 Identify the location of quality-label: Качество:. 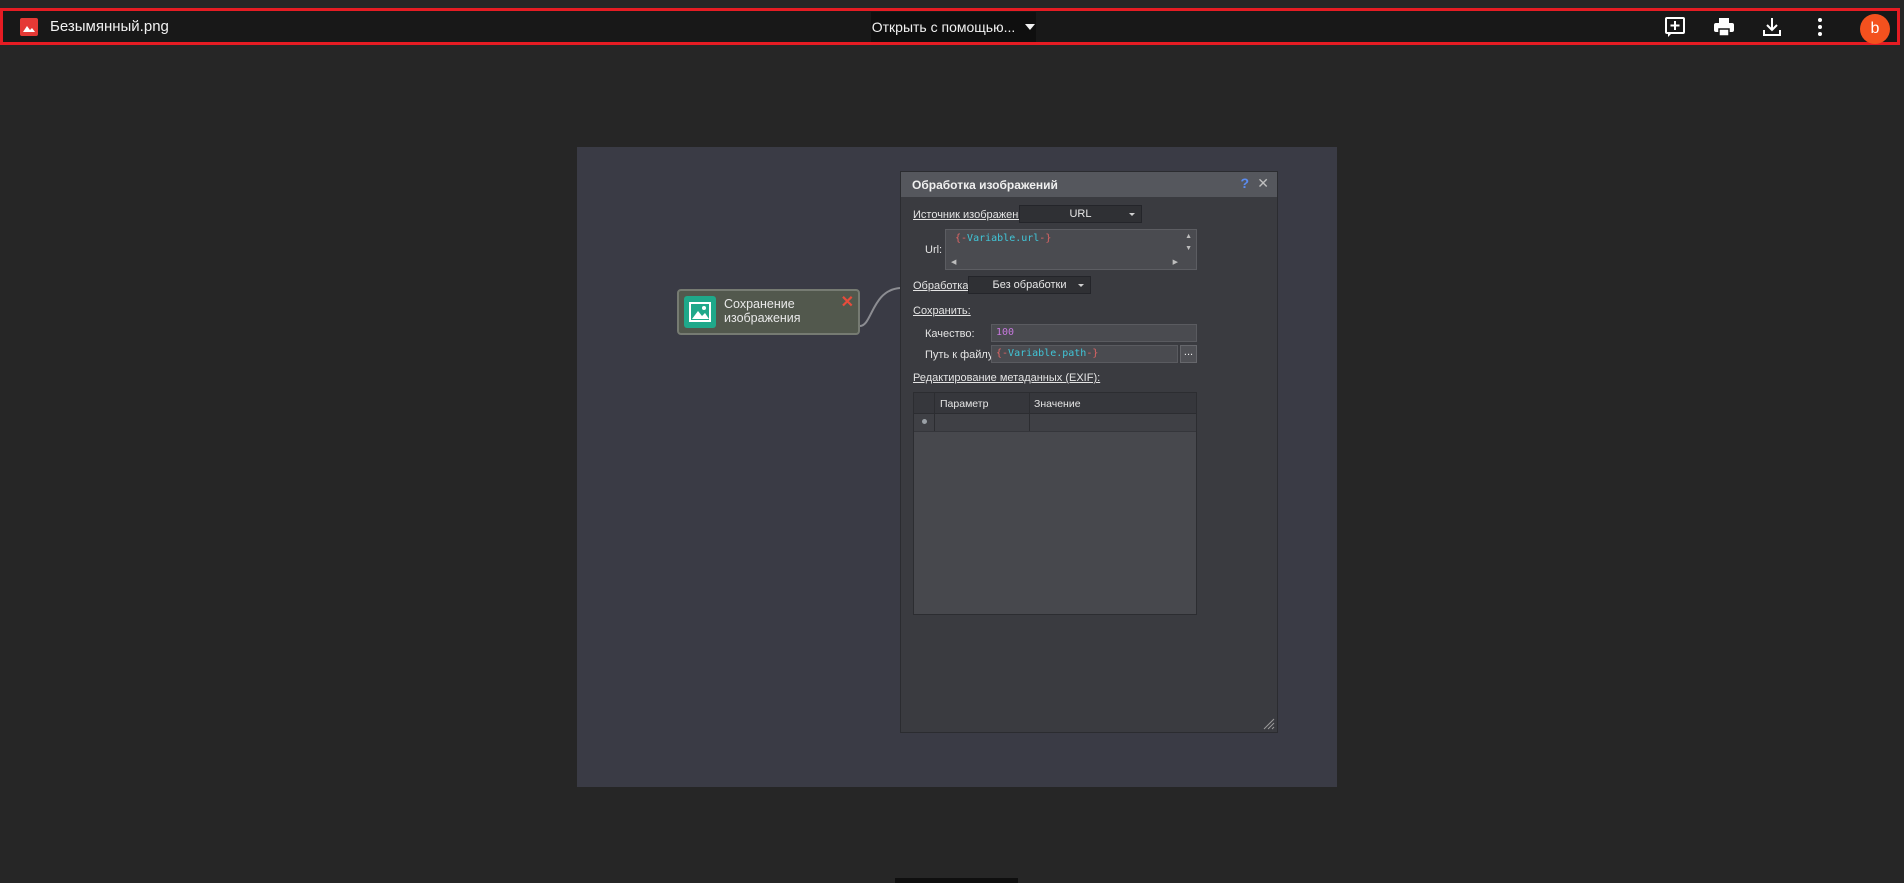
(950, 334).